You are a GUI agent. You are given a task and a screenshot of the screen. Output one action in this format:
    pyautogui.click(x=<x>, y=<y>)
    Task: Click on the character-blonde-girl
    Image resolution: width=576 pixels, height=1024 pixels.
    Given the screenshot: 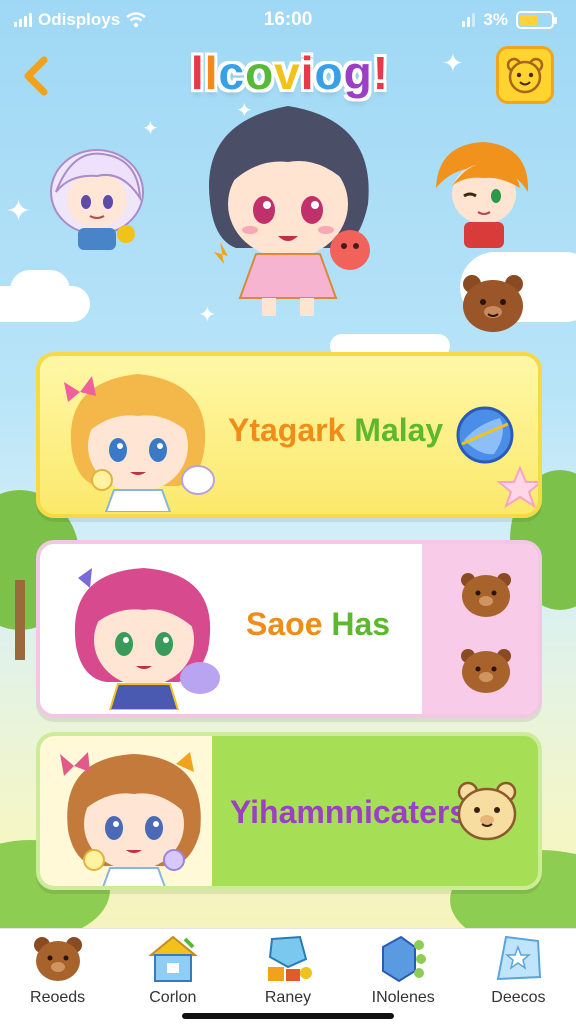 What is the action you would take?
    pyautogui.click(x=139, y=443)
    